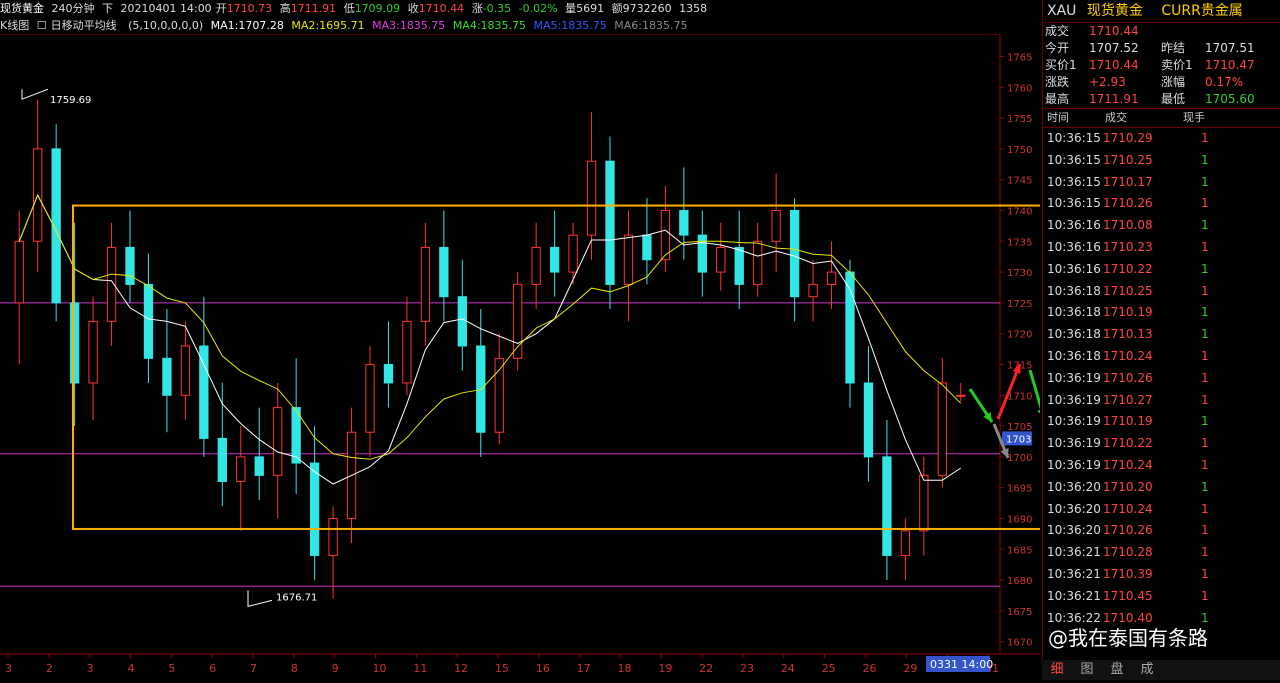 Image resolution: width=1280 pixels, height=683 pixels. Describe the element at coordinates (1128, 181) in the screenshot. I see `tick-price: 1710.17` at that location.